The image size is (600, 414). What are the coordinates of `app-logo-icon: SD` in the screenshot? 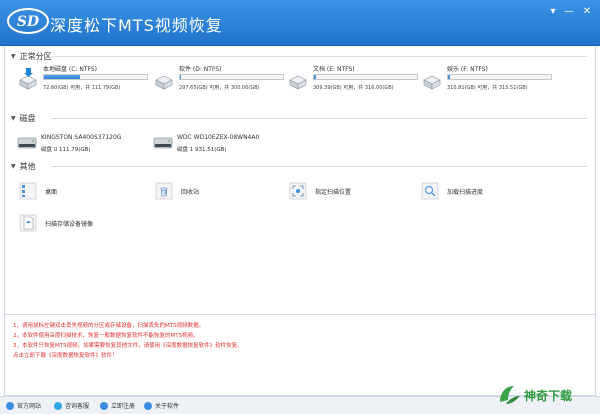 It's located at (28, 21).